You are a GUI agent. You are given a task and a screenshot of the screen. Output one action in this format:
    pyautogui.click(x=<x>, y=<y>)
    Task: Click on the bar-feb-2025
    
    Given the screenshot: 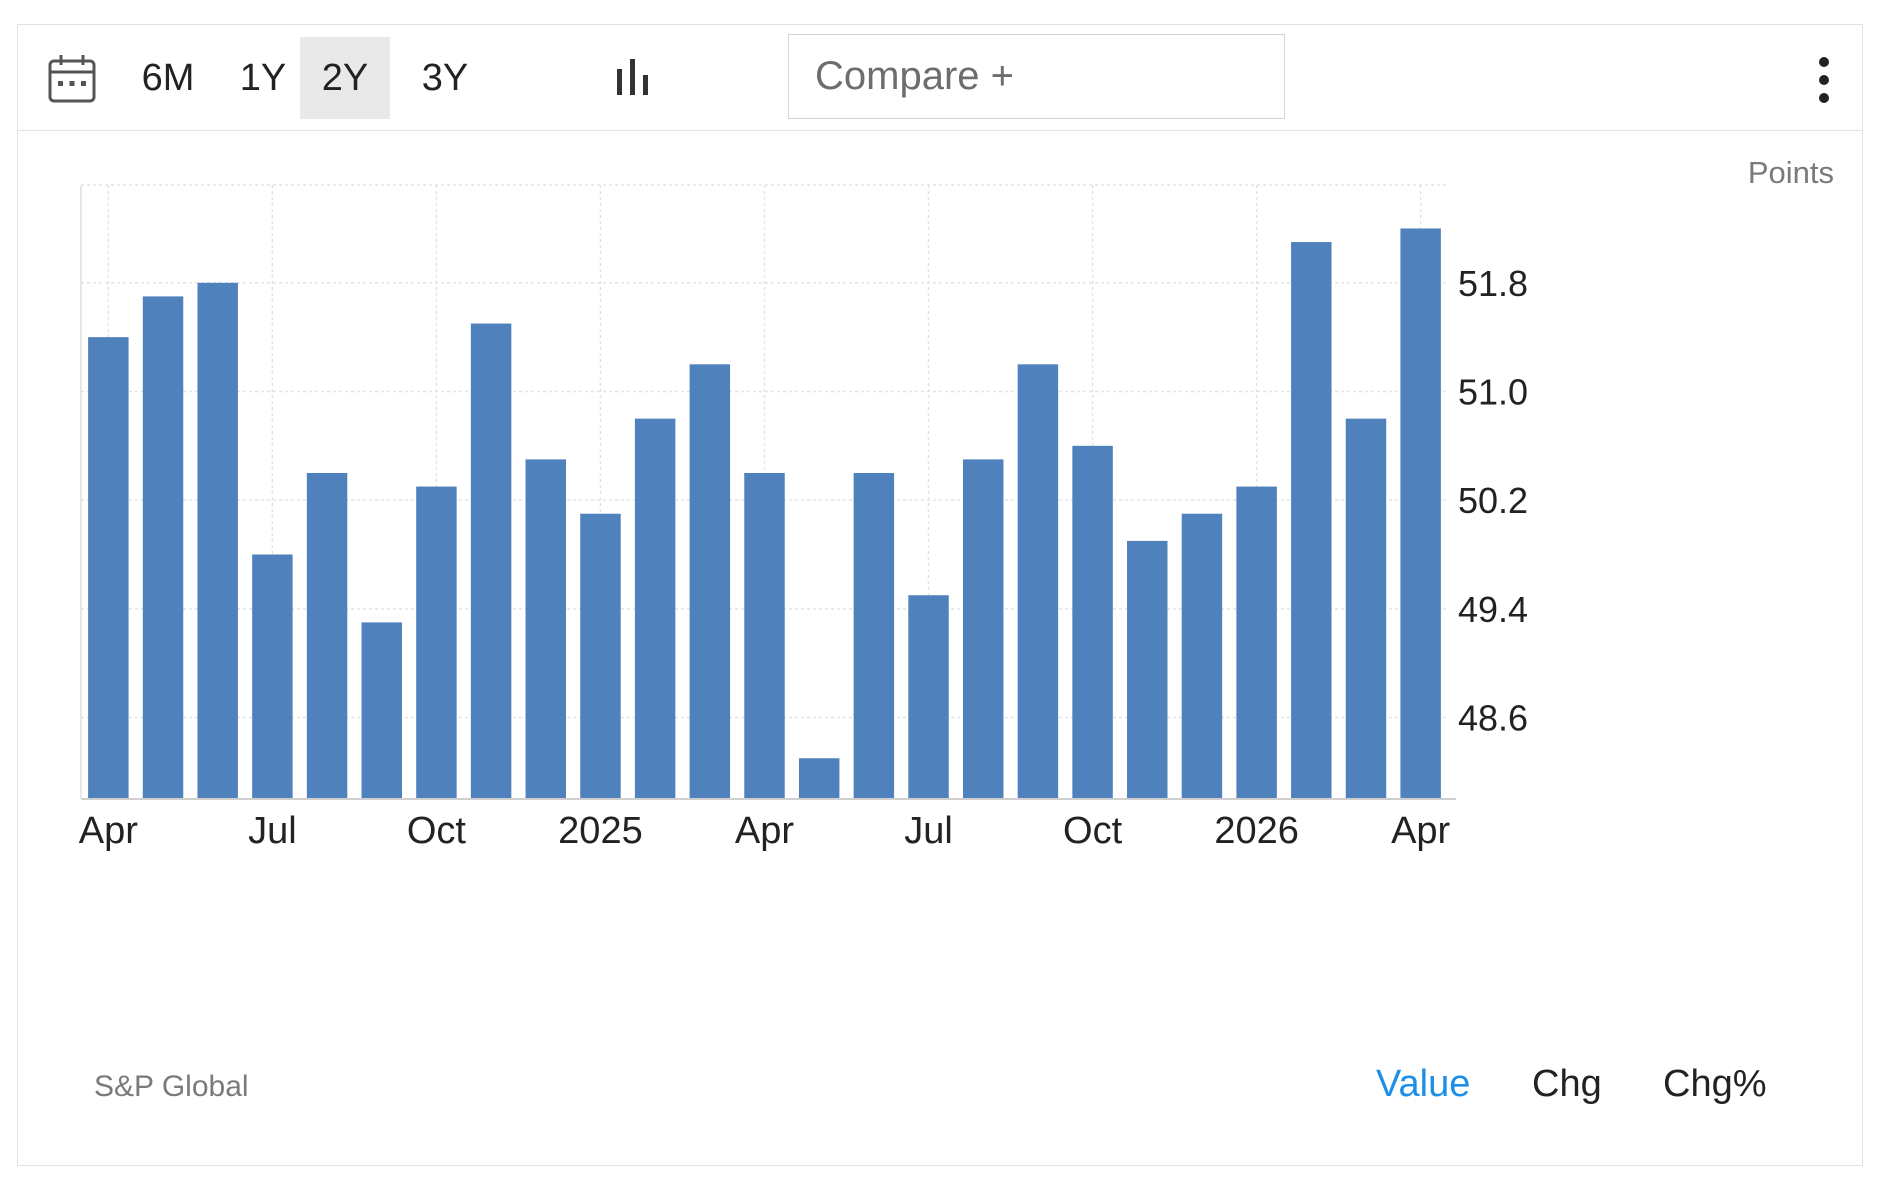 What is the action you would take?
    pyautogui.click(x=655, y=608)
    